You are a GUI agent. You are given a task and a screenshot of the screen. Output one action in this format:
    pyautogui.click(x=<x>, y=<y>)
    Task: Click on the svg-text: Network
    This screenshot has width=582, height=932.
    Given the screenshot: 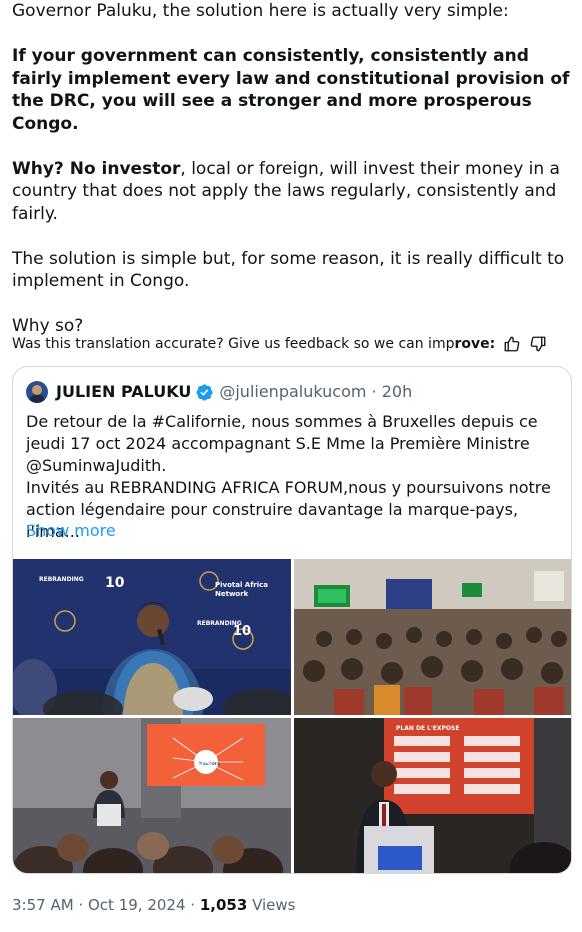 What is the action you would take?
    pyautogui.click(x=232, y=594)
    